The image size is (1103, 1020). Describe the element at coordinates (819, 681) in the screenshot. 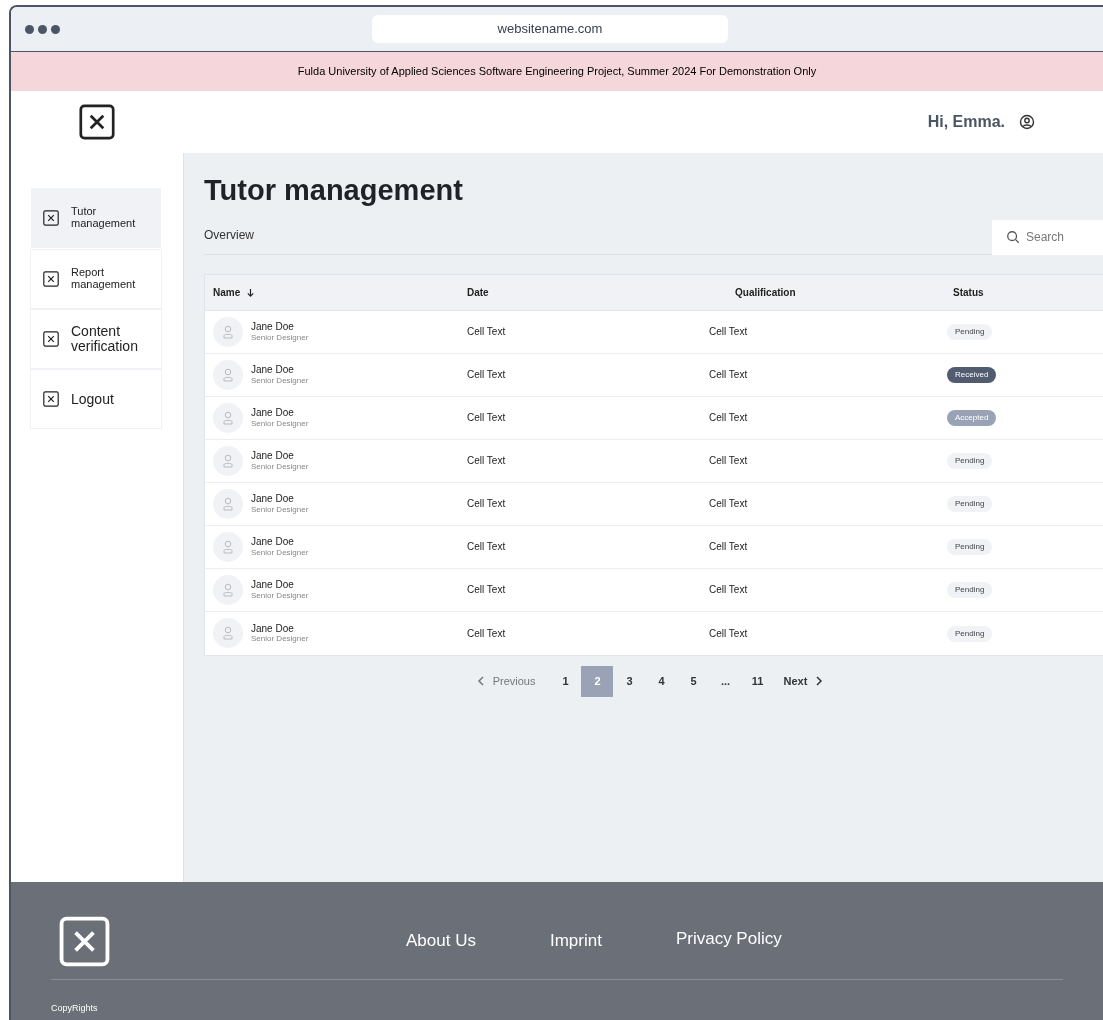

I see `chevron-right-icon` at that location.